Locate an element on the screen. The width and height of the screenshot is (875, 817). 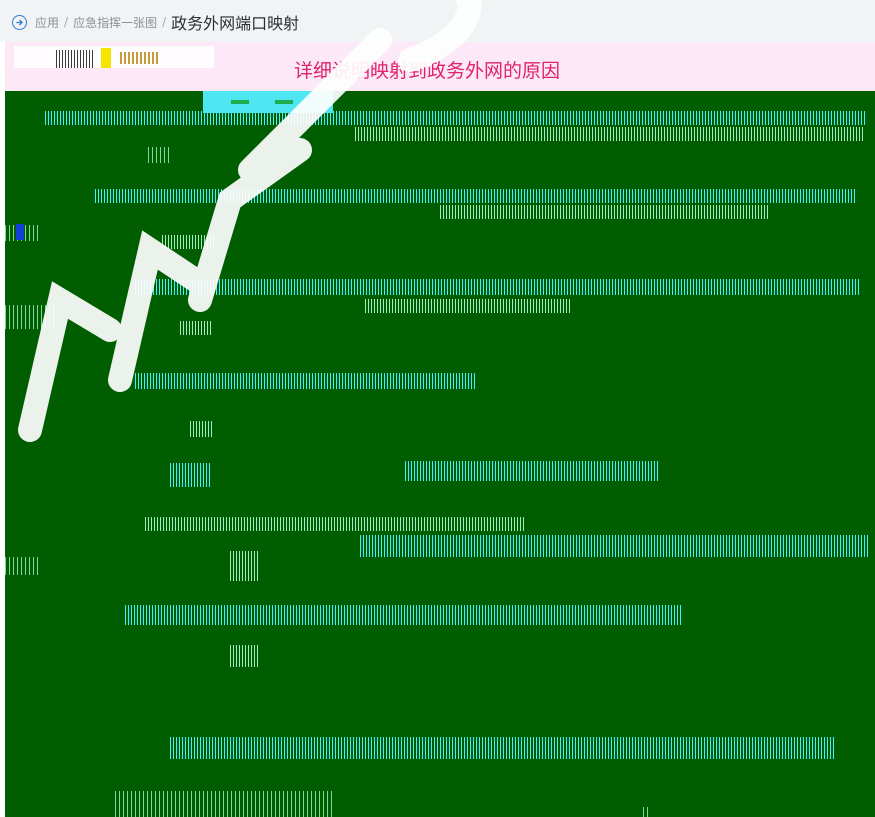
reason-note: 详细说明映射到政务外网的原因 is located at coordinates (427, 71).